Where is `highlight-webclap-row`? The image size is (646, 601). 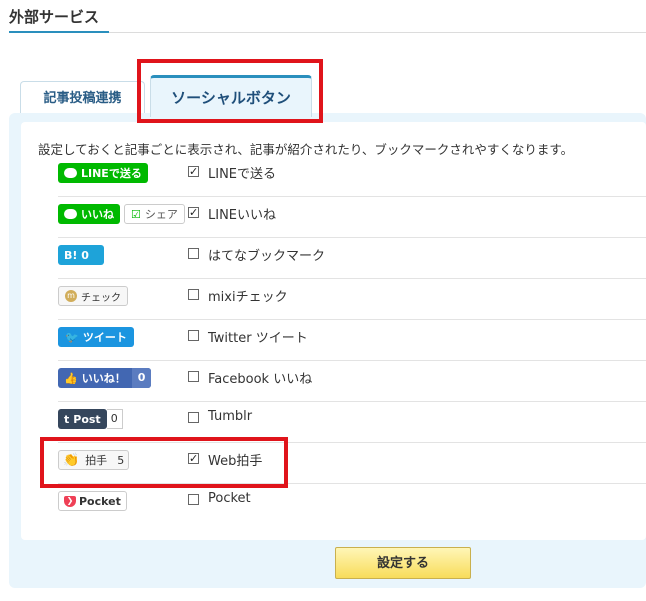
highlight-webclap-row is located at coordinates (164, 462).